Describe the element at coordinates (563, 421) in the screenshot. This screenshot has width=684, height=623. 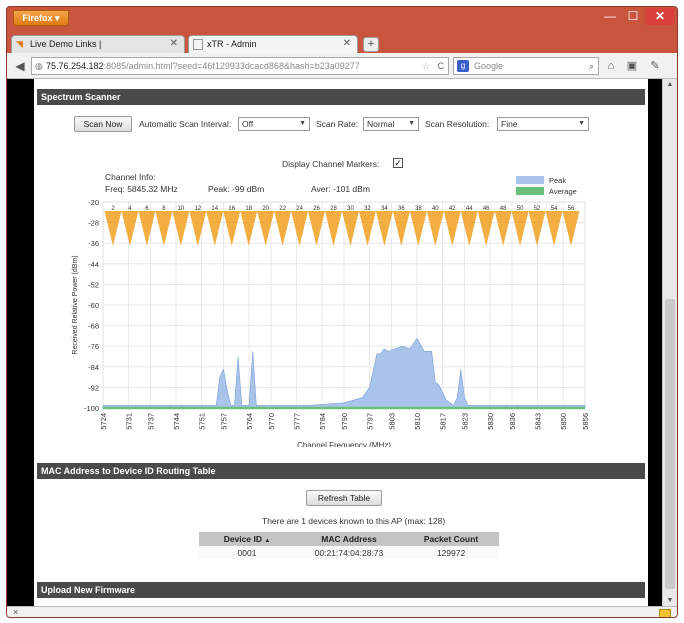
I see `x-tick-label: 5850` at that location.